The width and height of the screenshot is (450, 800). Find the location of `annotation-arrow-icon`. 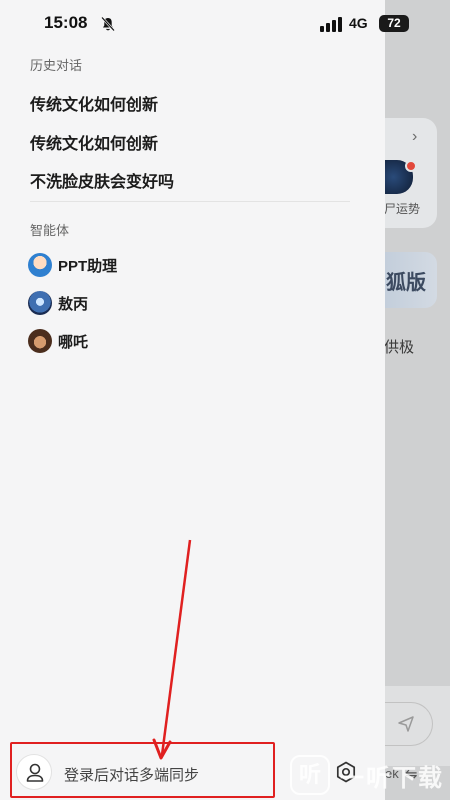

annotation-arrow-icon is located at coordinates (172, 649).